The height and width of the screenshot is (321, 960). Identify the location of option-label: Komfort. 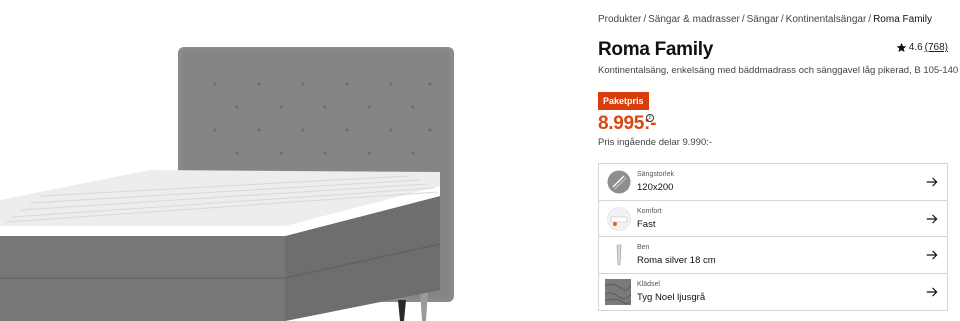
(649, 211).